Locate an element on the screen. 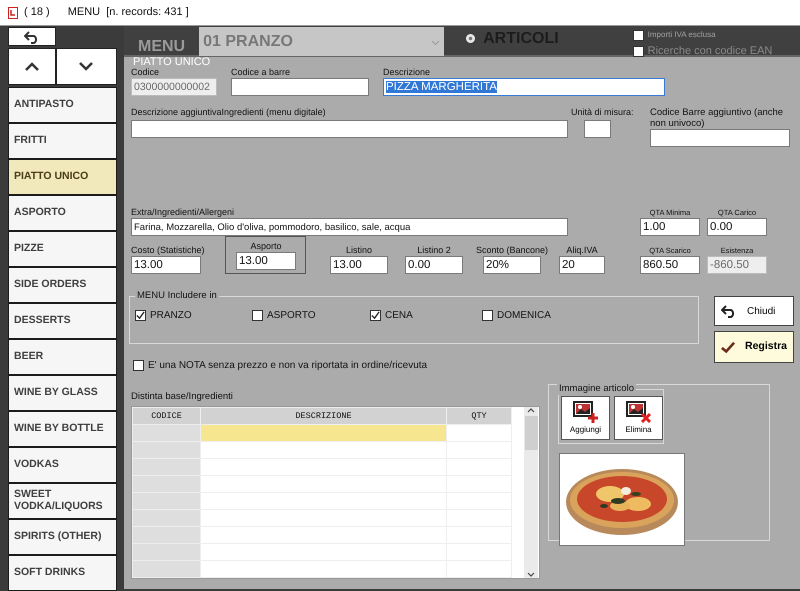 This screenshot has height=591, width=800. chevron-down-icon is located at coordinates (86, 66).